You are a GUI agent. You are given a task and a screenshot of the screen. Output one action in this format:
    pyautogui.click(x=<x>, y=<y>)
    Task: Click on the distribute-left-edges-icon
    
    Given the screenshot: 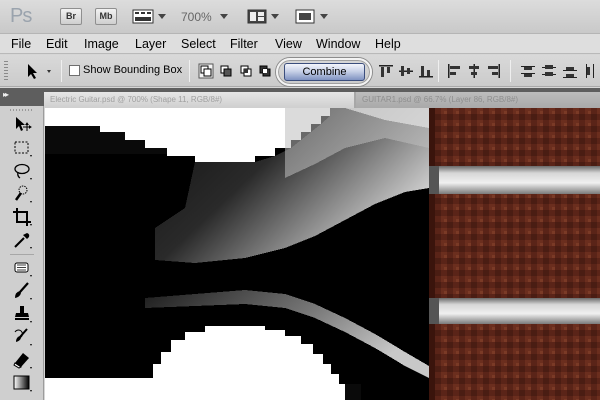 What is the action you would take?
    pyautogui.click(x=591, y=71)
    